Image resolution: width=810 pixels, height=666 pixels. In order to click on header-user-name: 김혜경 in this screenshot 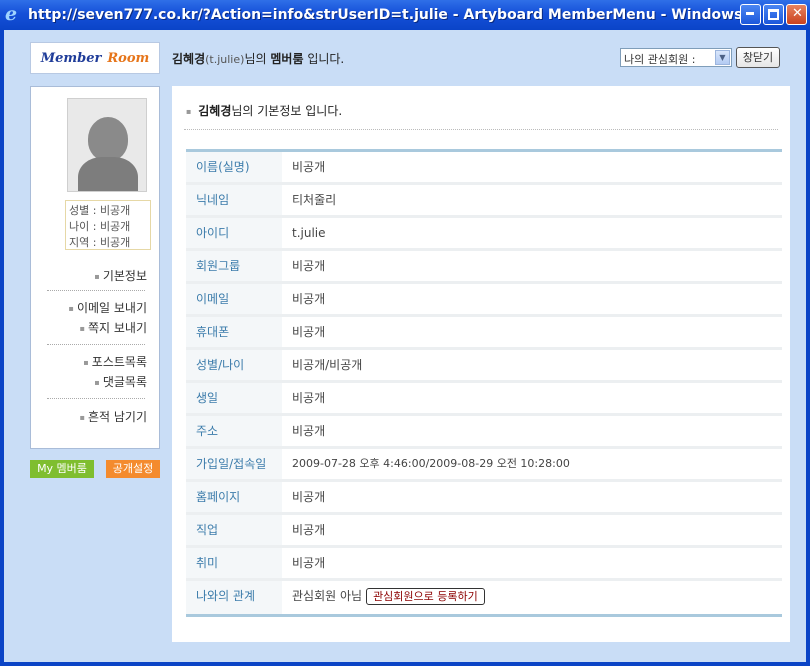, I will do `click(189, 59)`.